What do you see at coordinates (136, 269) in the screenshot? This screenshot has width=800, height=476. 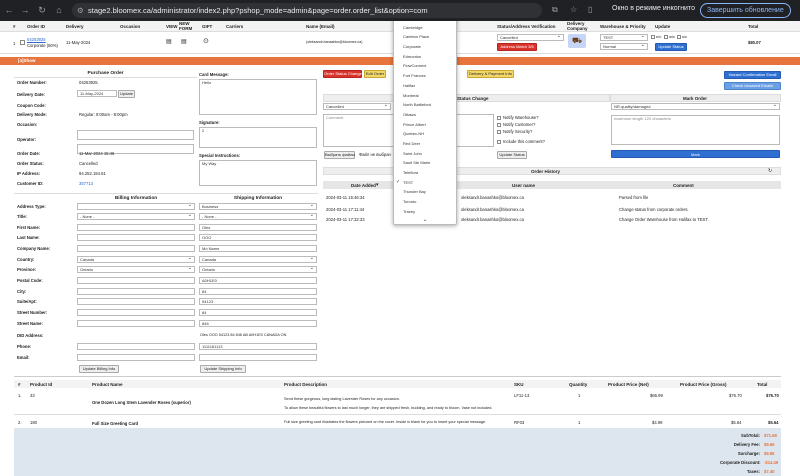 I see `billing-field: Ontario` at bounding box center [136, 269].